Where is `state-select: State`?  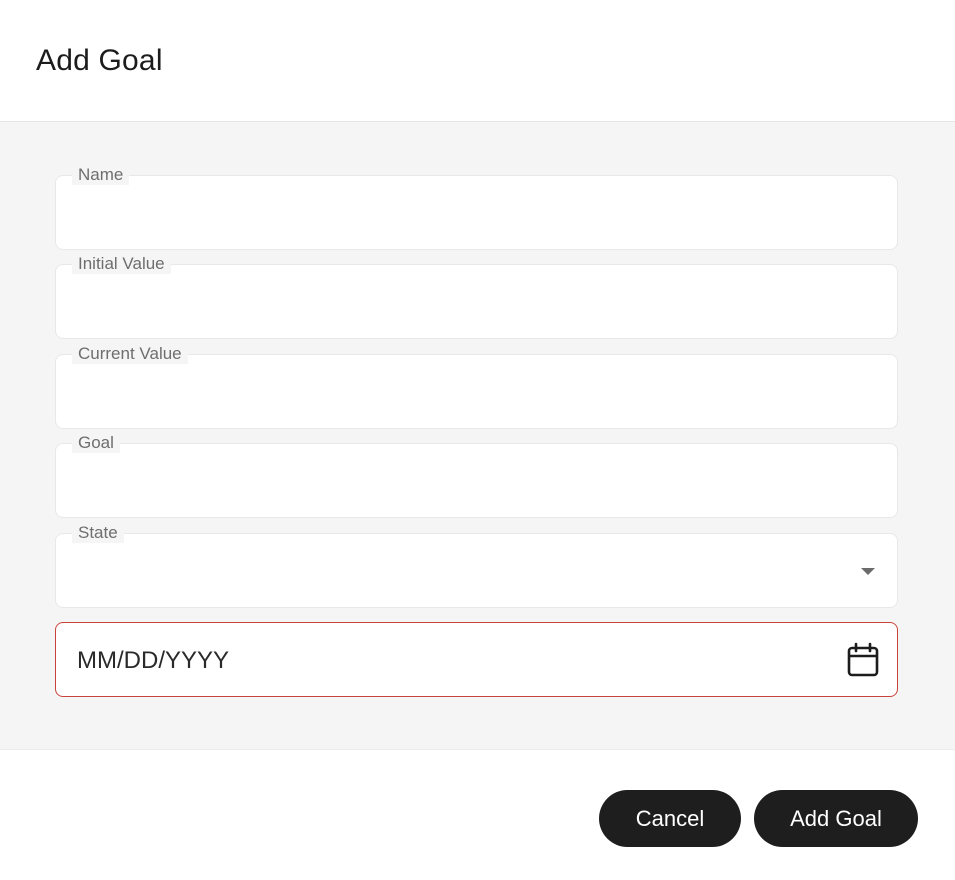
state-select: State is located at coordinates (476, 565).